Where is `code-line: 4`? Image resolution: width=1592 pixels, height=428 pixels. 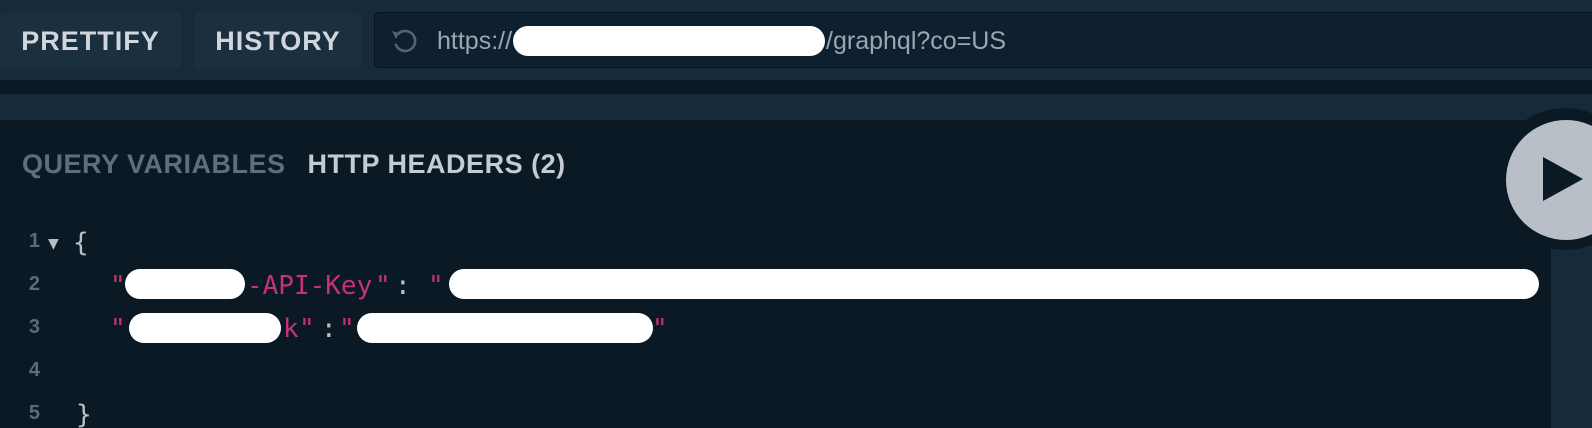
code-line: 4 is located at coordinates (775, 375).